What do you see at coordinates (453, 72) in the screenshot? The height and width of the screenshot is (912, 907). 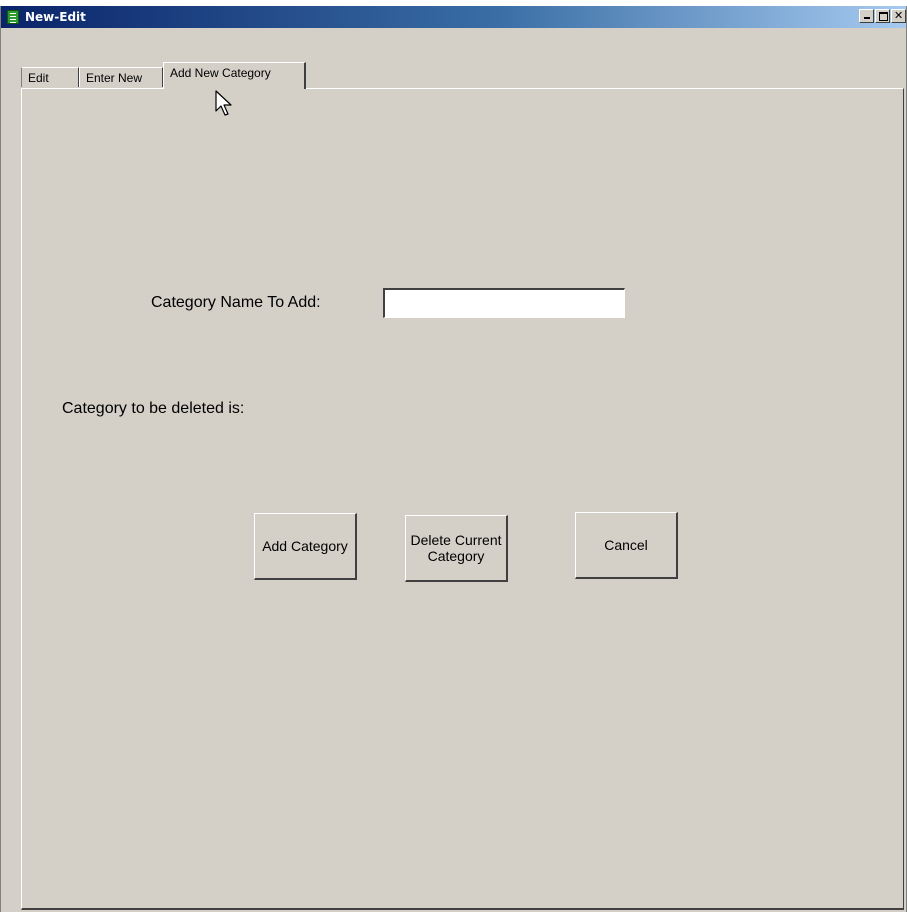 I see `tab-strip: Edit Enter New Add New Category` at bounding box center [453, 72].